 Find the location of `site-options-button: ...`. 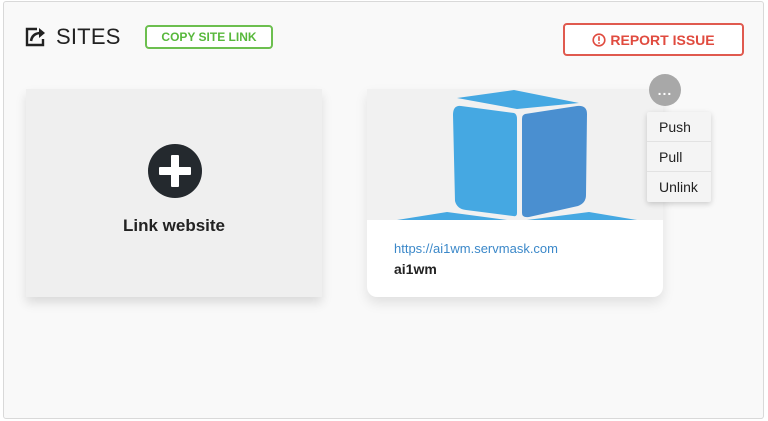

site-options-button: ... is located at coordinates (665, 90).